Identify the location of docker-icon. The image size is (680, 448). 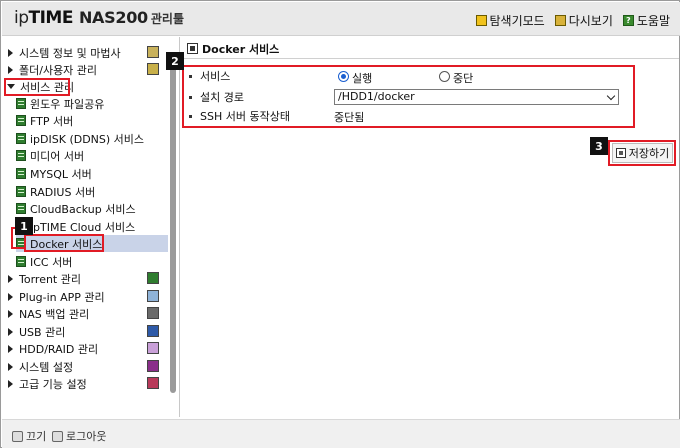
(192, 48).